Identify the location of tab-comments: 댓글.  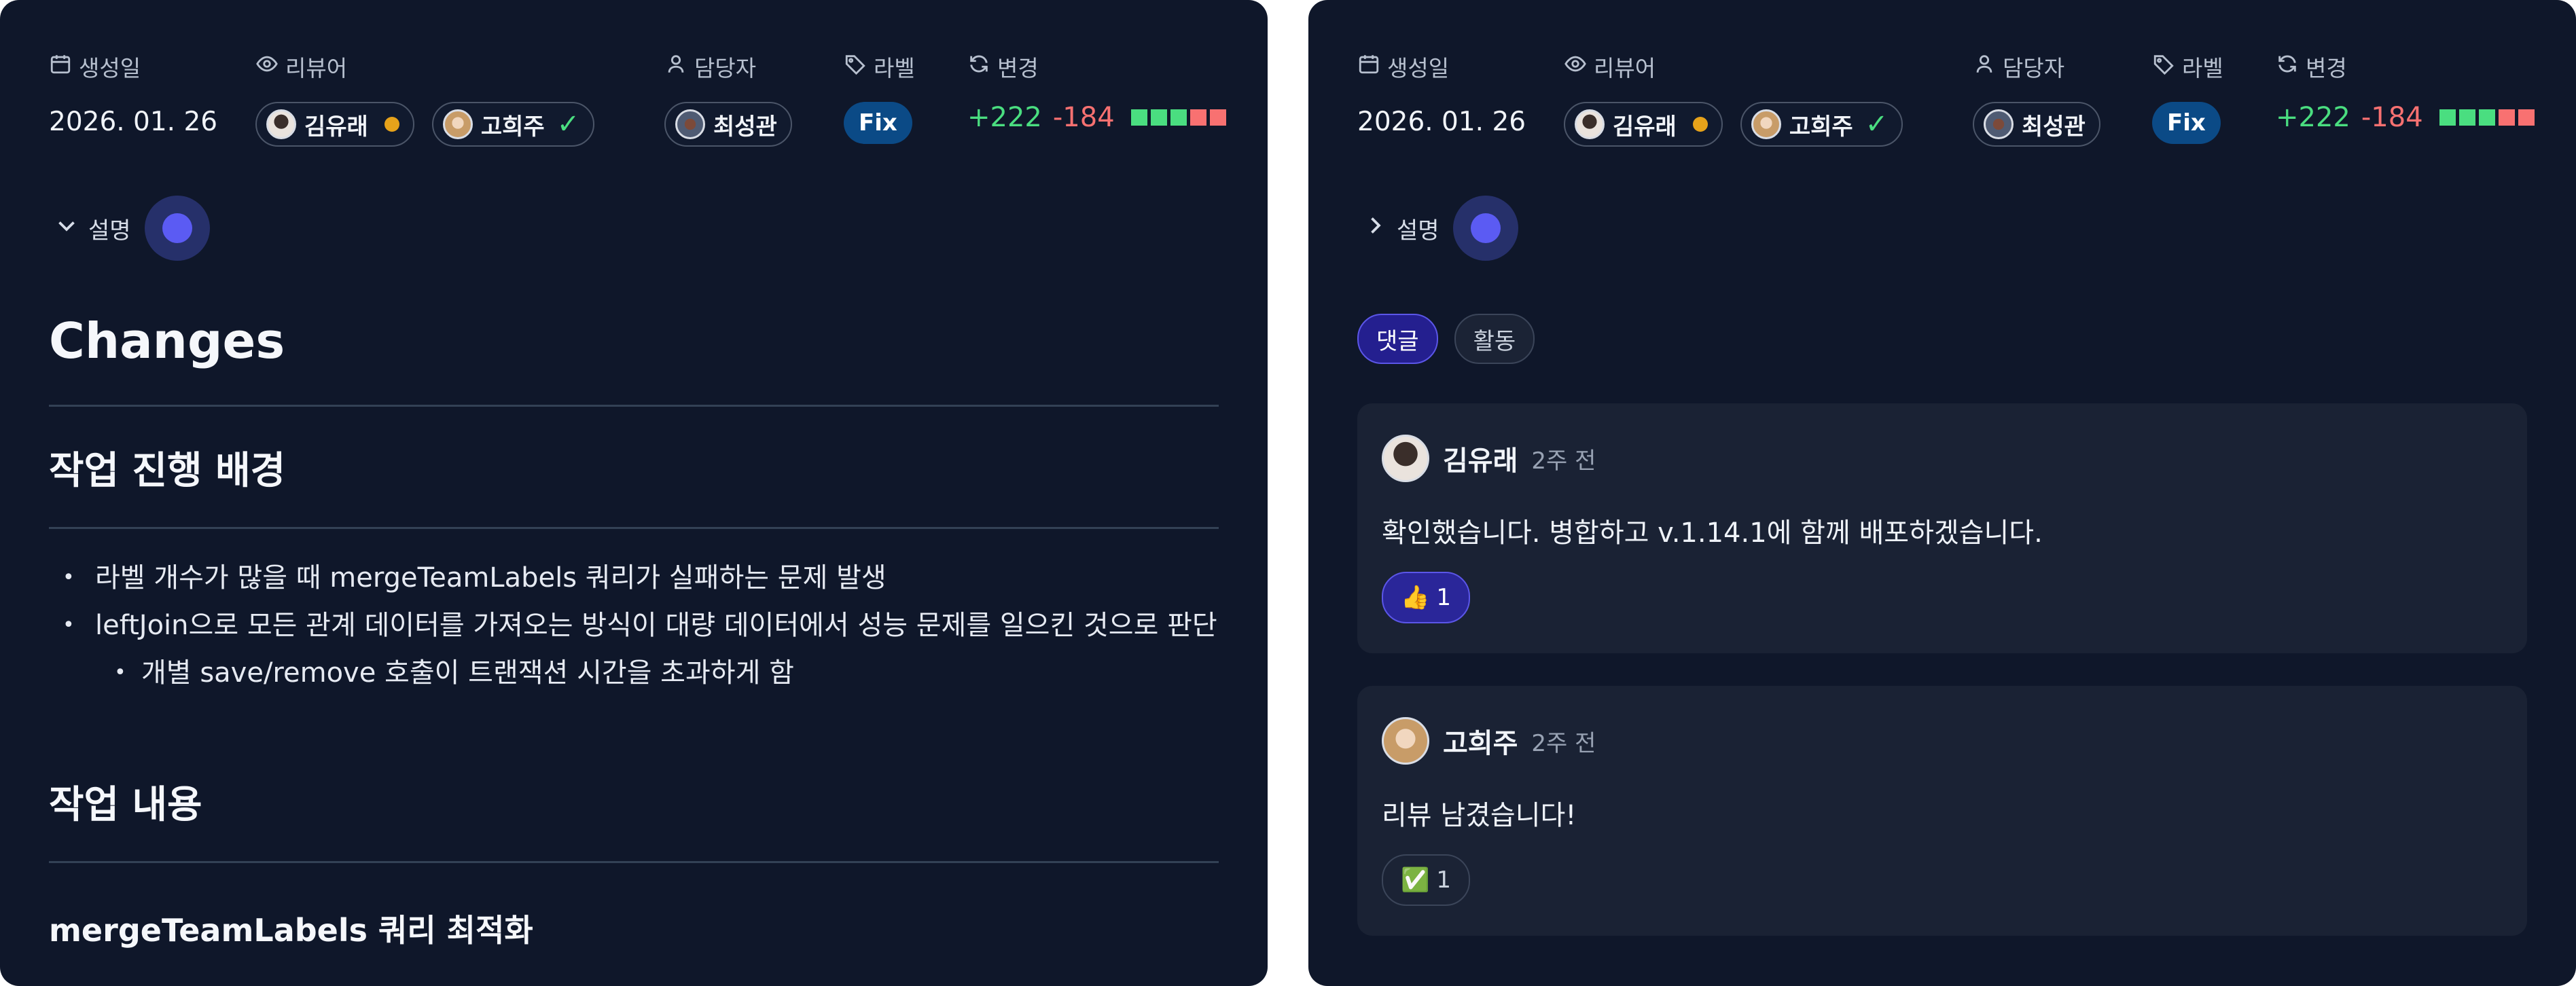
(1398, 339).